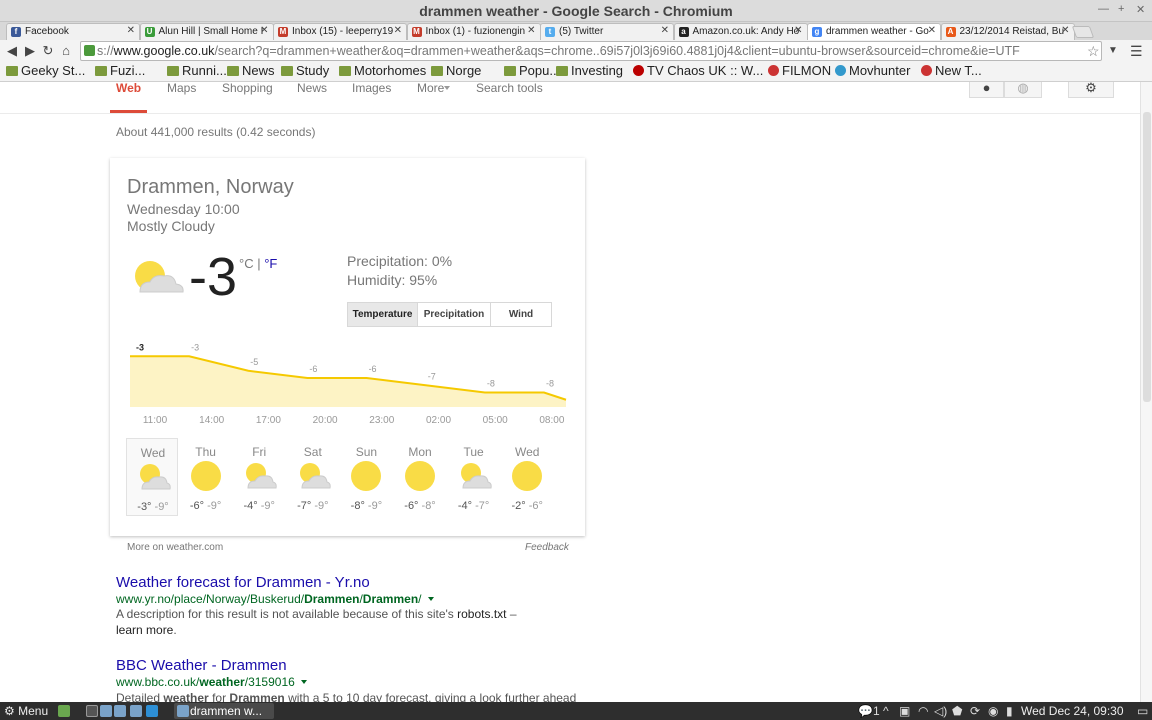  What do you see at coordinates (251, 70) in the screenshot?
I see `bookmark-folder: News` at bounding box center [251, 70].